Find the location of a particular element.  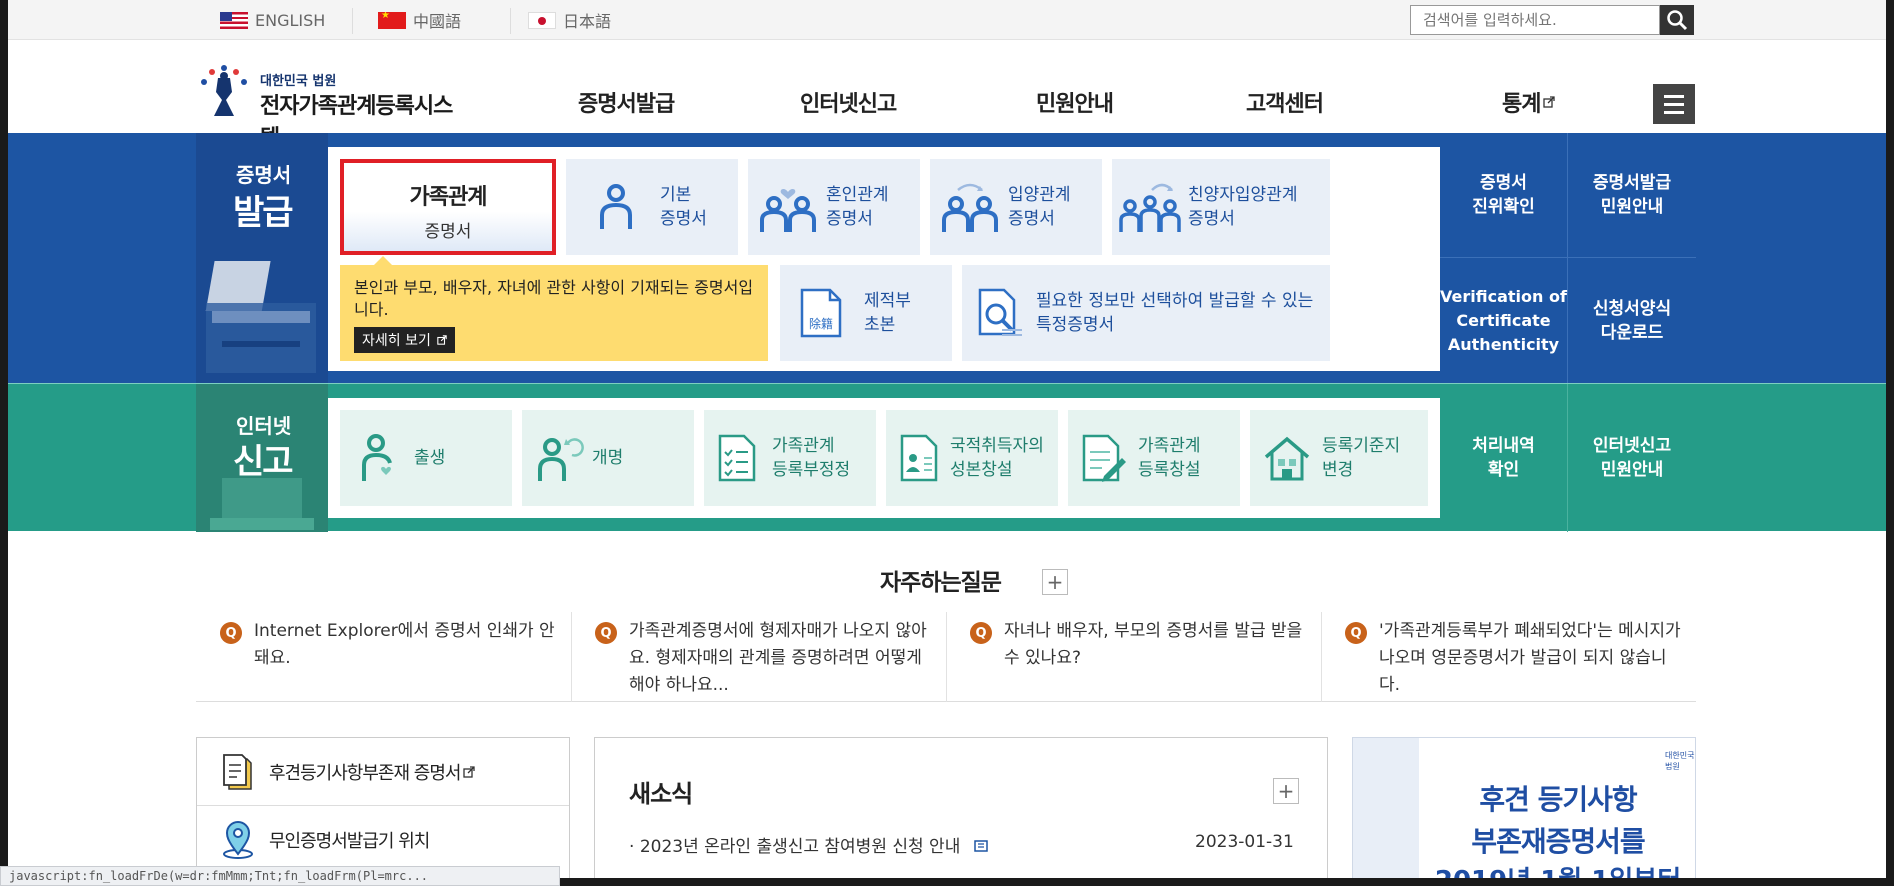

register-correction-tile: 가족관계 등록부정정 is located at coordinates (790, 458).